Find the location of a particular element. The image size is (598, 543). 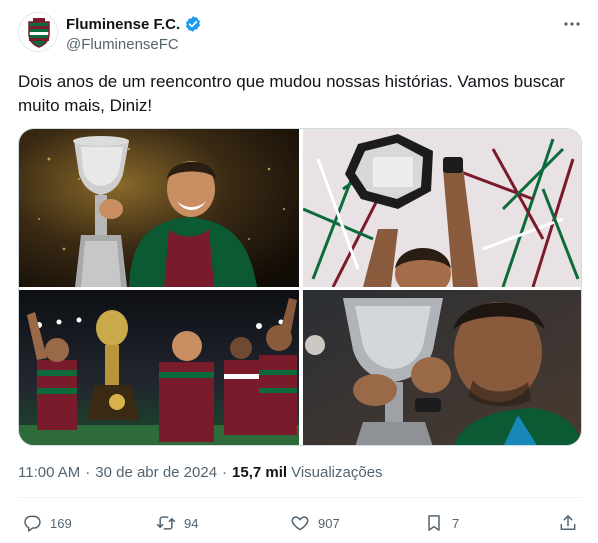

share-button is located at coordinates (568, 523).